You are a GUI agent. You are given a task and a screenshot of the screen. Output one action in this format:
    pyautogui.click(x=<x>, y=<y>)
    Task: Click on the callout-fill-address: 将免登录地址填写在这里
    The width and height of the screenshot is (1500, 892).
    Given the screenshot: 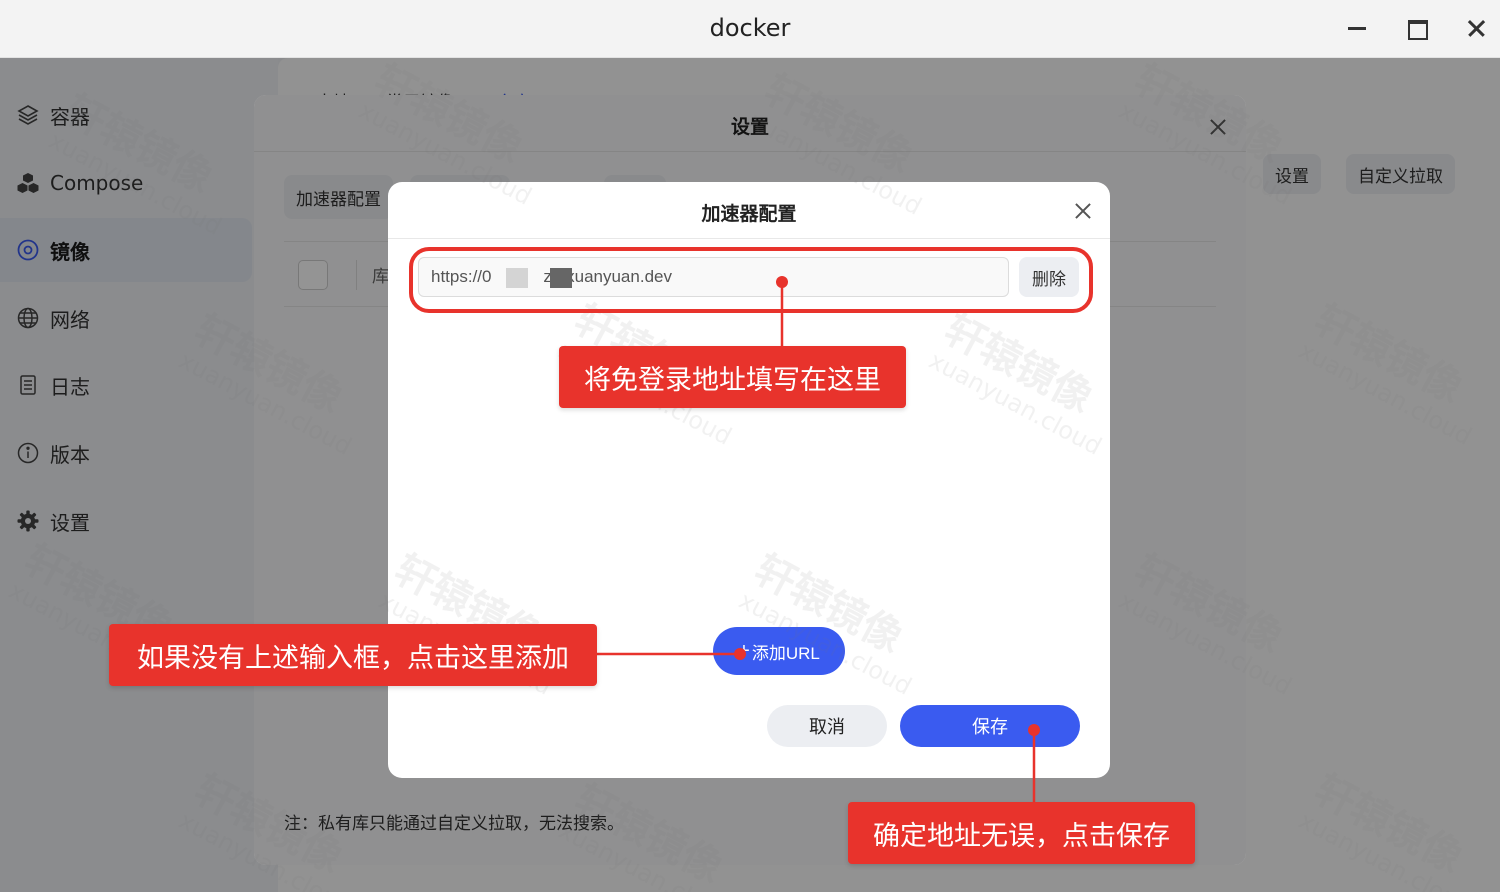 What is the action you would take?
    pyautogui.click(x=732, y=377)
    